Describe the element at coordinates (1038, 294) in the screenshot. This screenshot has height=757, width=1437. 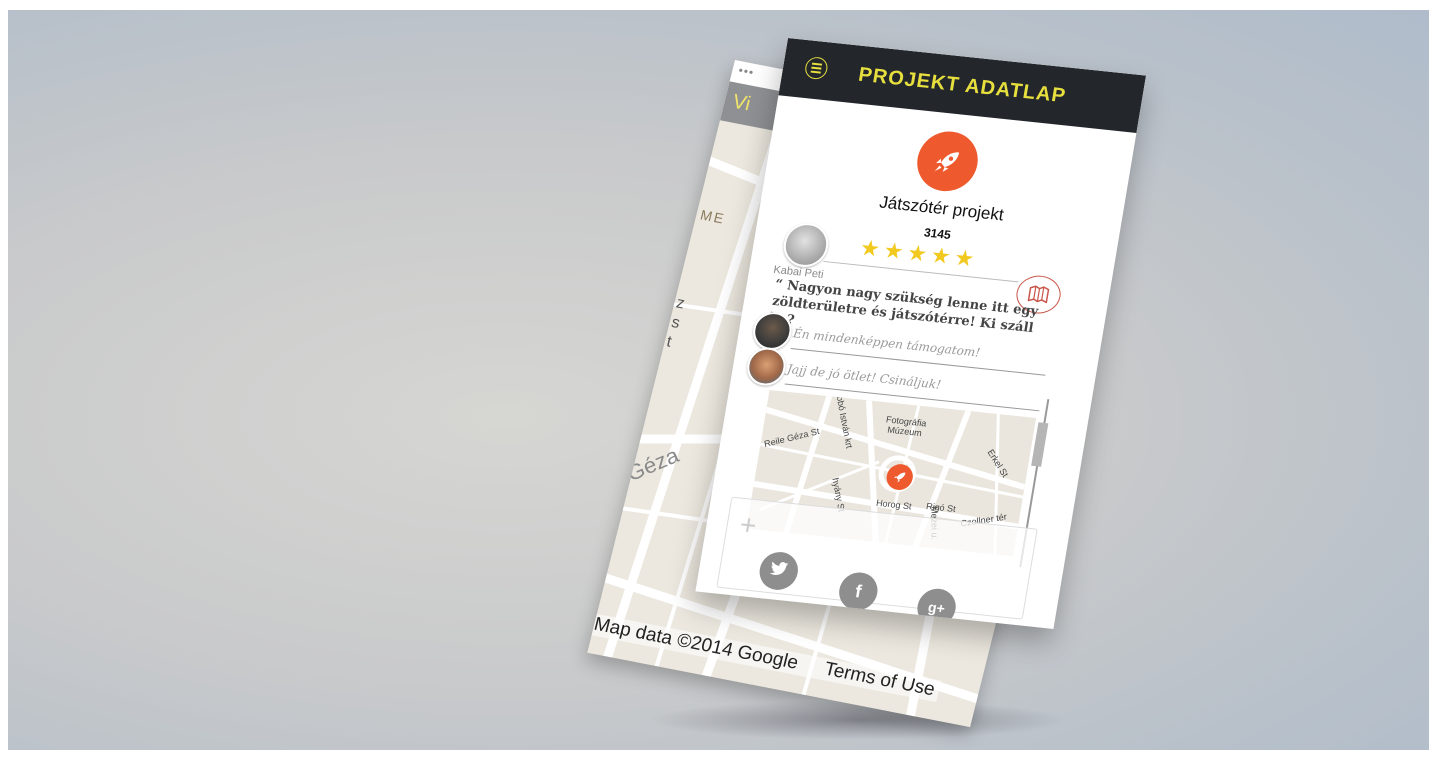
I see `map-icon` at that location.